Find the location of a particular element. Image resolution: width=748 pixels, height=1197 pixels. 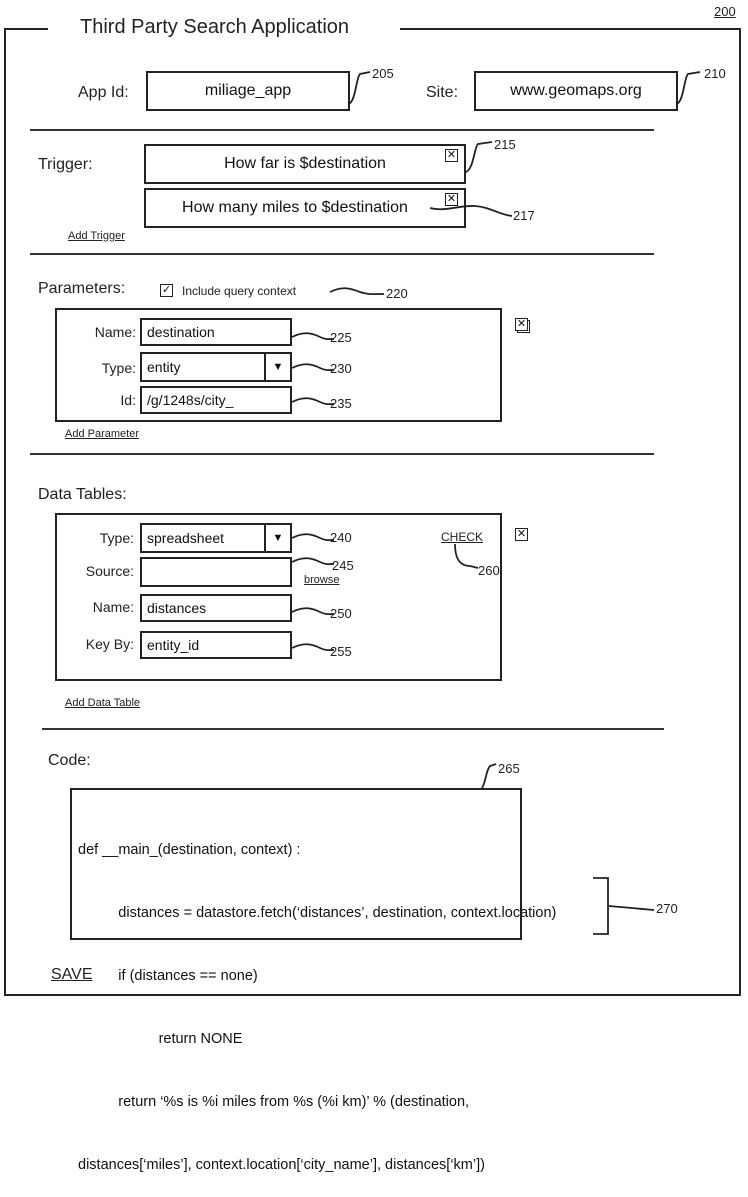

trigger-value-1: How far is $destination is located at coordinates (305, 163).